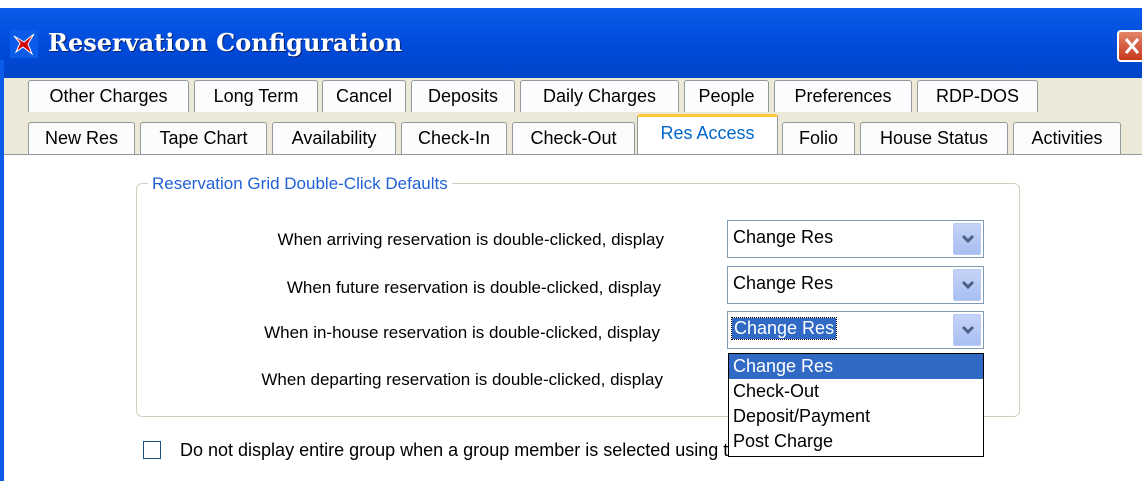  What do you see at coordinates (783, 283) in the screenshot?
I see `future-select-value: Change Res` at bounding box center [783, 283].